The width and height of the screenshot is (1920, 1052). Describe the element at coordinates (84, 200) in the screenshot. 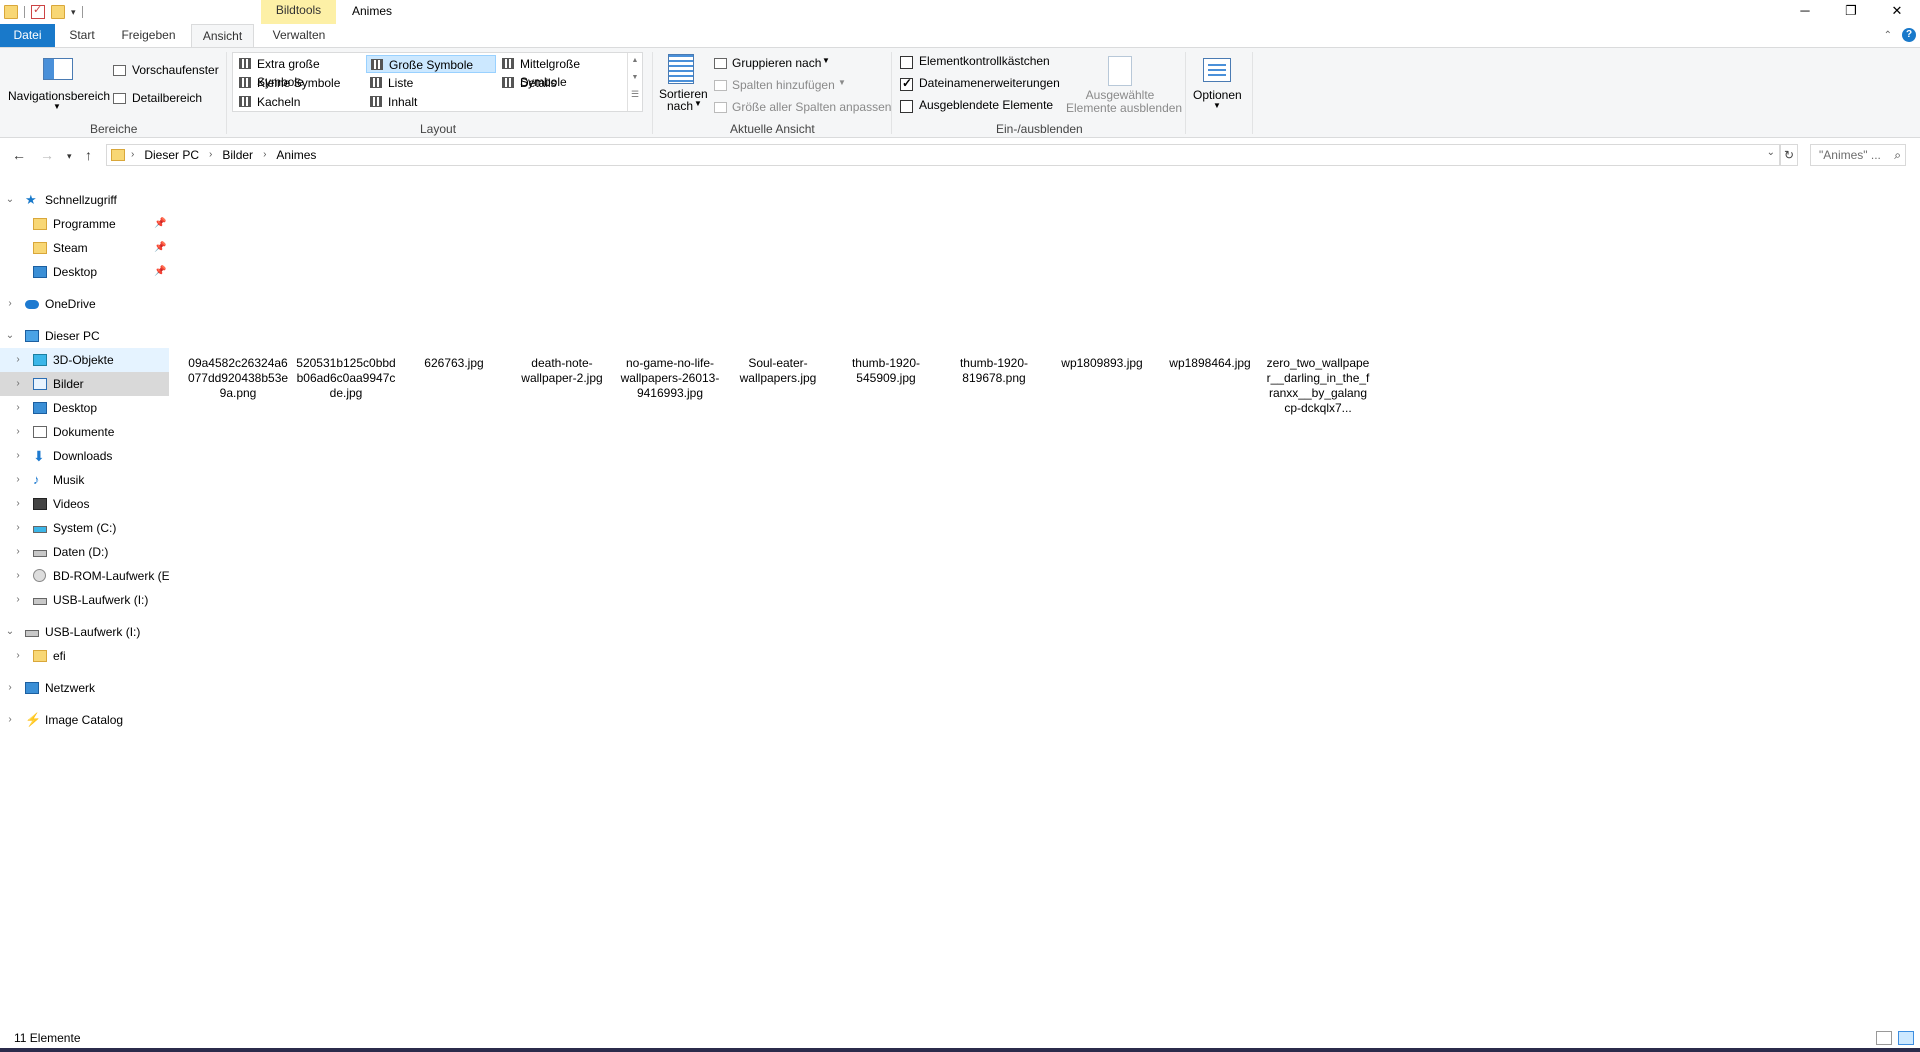

I see `nav-item-schnellzugriff: ⌄ ★ Schnellzugriff` at that location.